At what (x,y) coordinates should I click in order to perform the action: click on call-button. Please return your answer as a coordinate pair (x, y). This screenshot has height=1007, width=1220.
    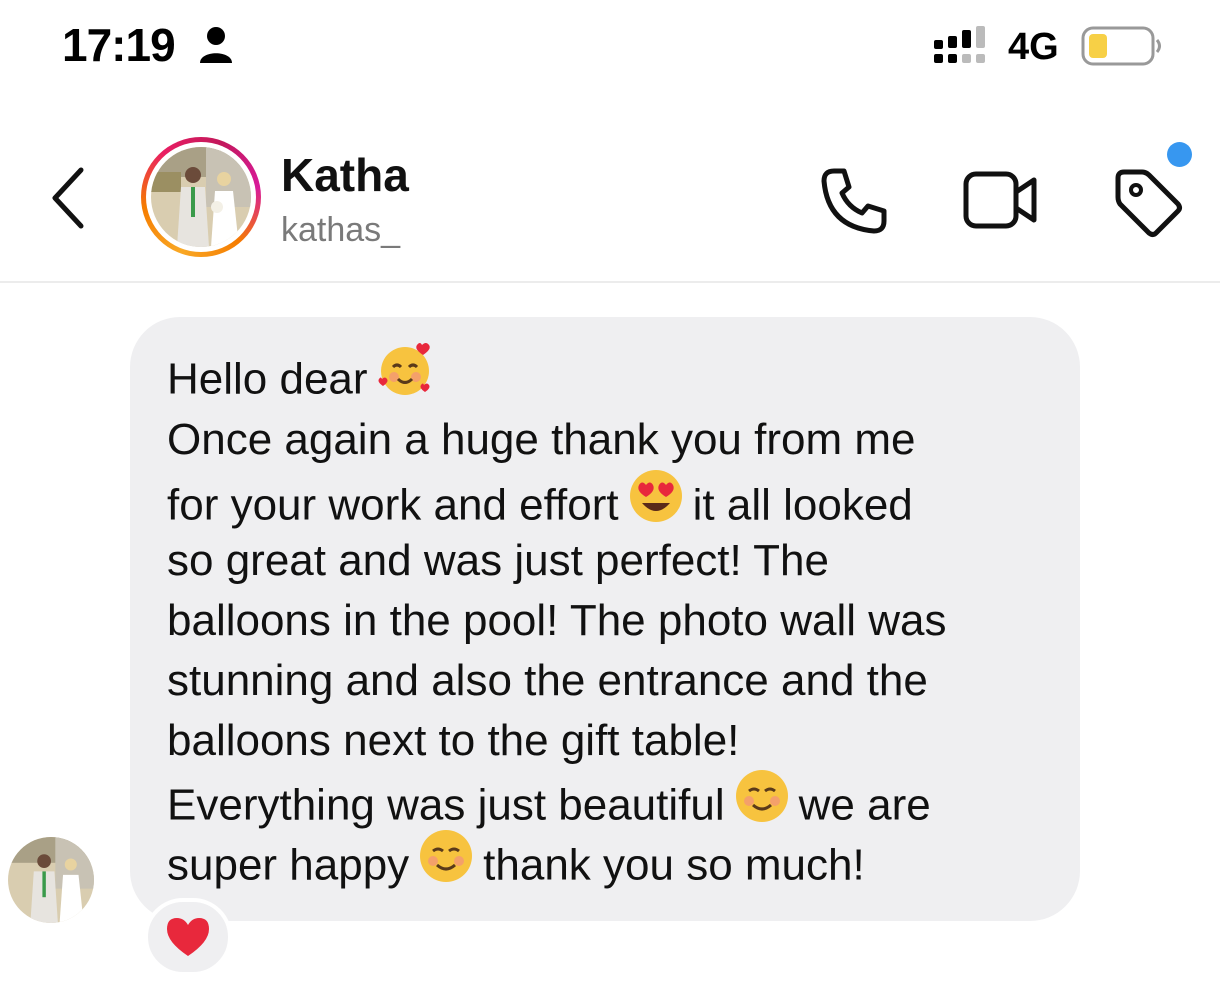
    Looking at the image, I should click on (854, 201).